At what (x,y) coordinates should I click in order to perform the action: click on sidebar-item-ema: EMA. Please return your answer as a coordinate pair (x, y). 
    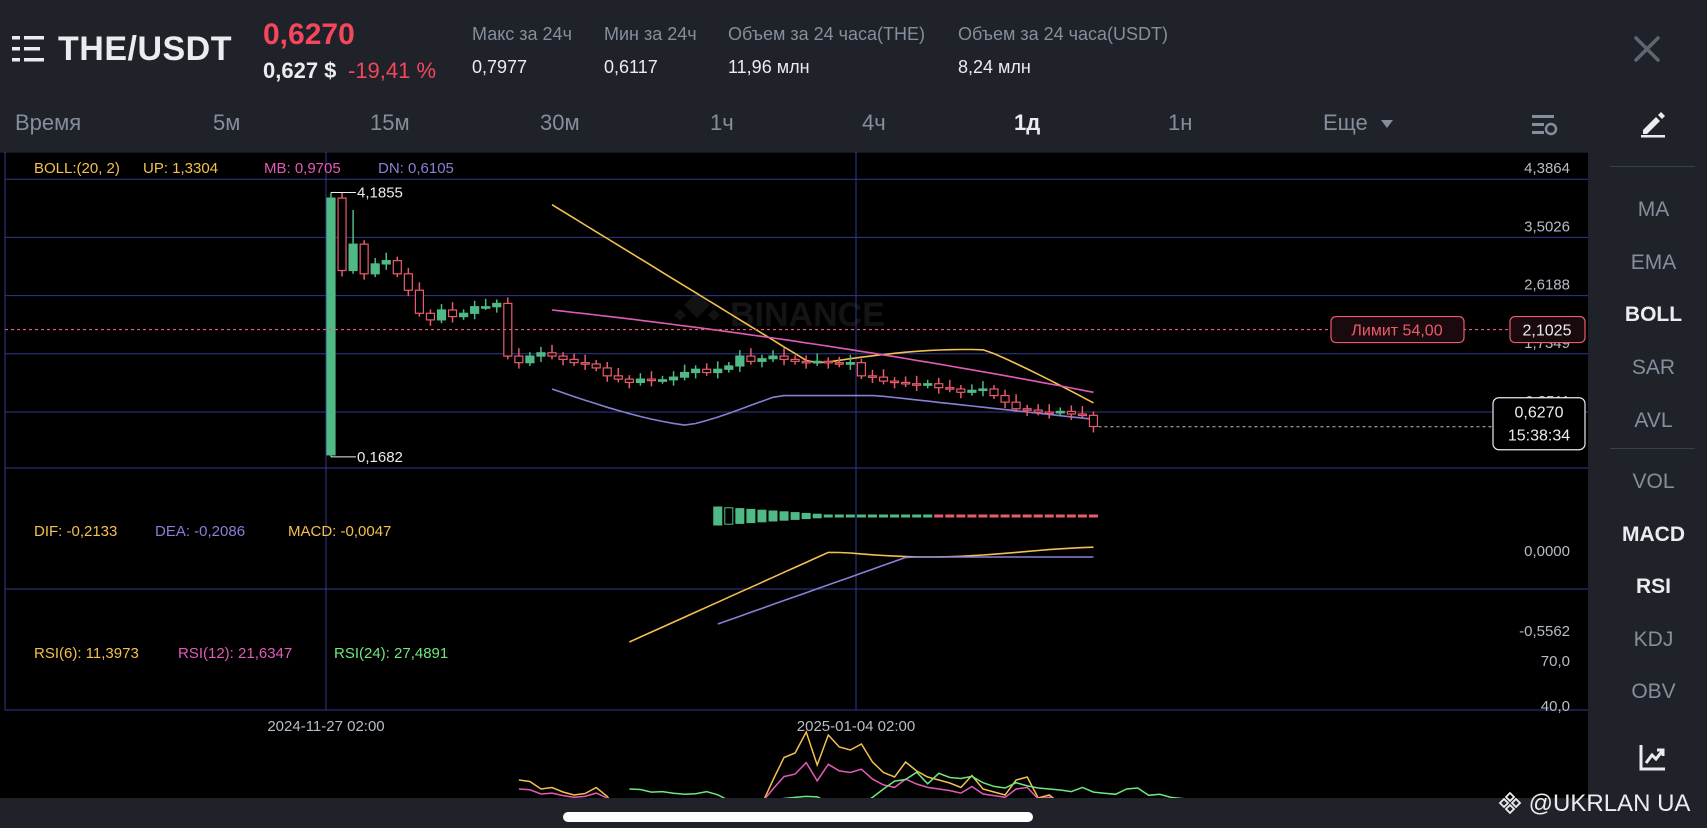
    Looking at the image, I should click on (1653, 263).